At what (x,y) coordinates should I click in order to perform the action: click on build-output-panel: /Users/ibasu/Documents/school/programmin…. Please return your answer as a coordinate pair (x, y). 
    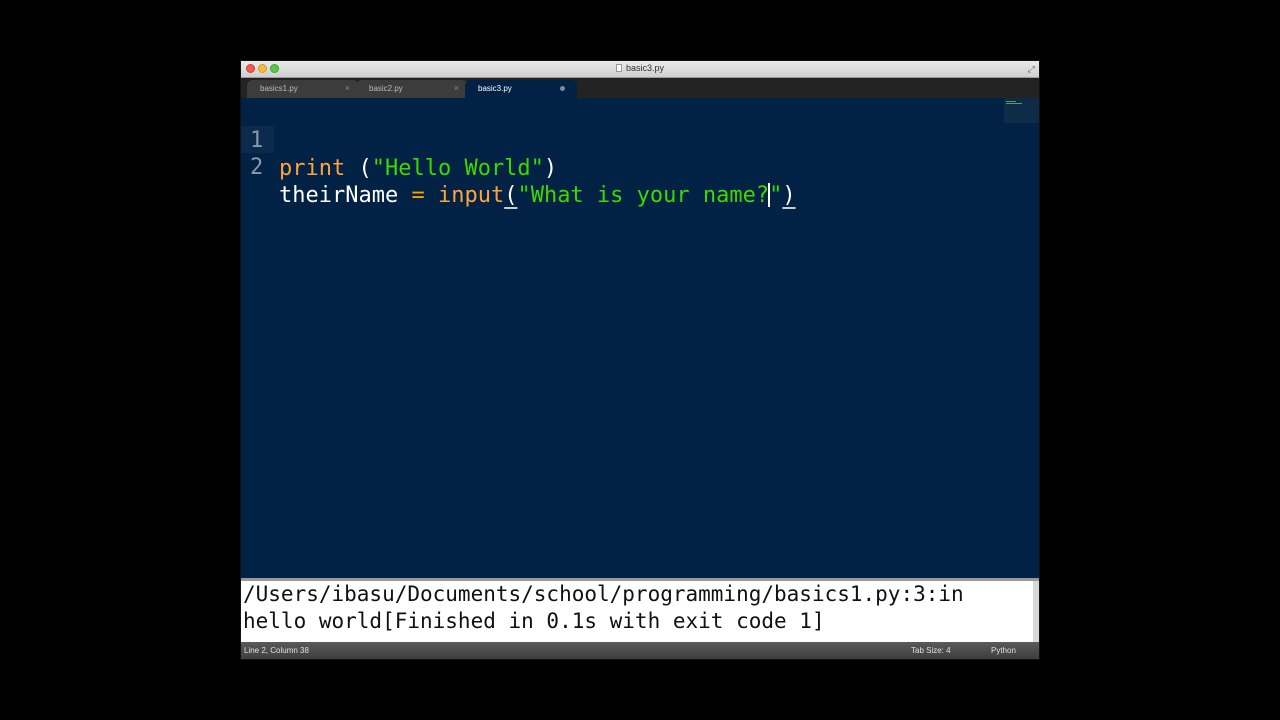
    Looking at the image, I should click on (640, 610).